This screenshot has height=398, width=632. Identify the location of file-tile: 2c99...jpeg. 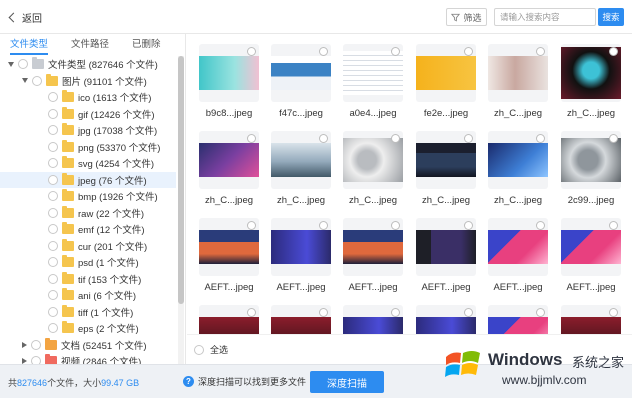
(591, 168).